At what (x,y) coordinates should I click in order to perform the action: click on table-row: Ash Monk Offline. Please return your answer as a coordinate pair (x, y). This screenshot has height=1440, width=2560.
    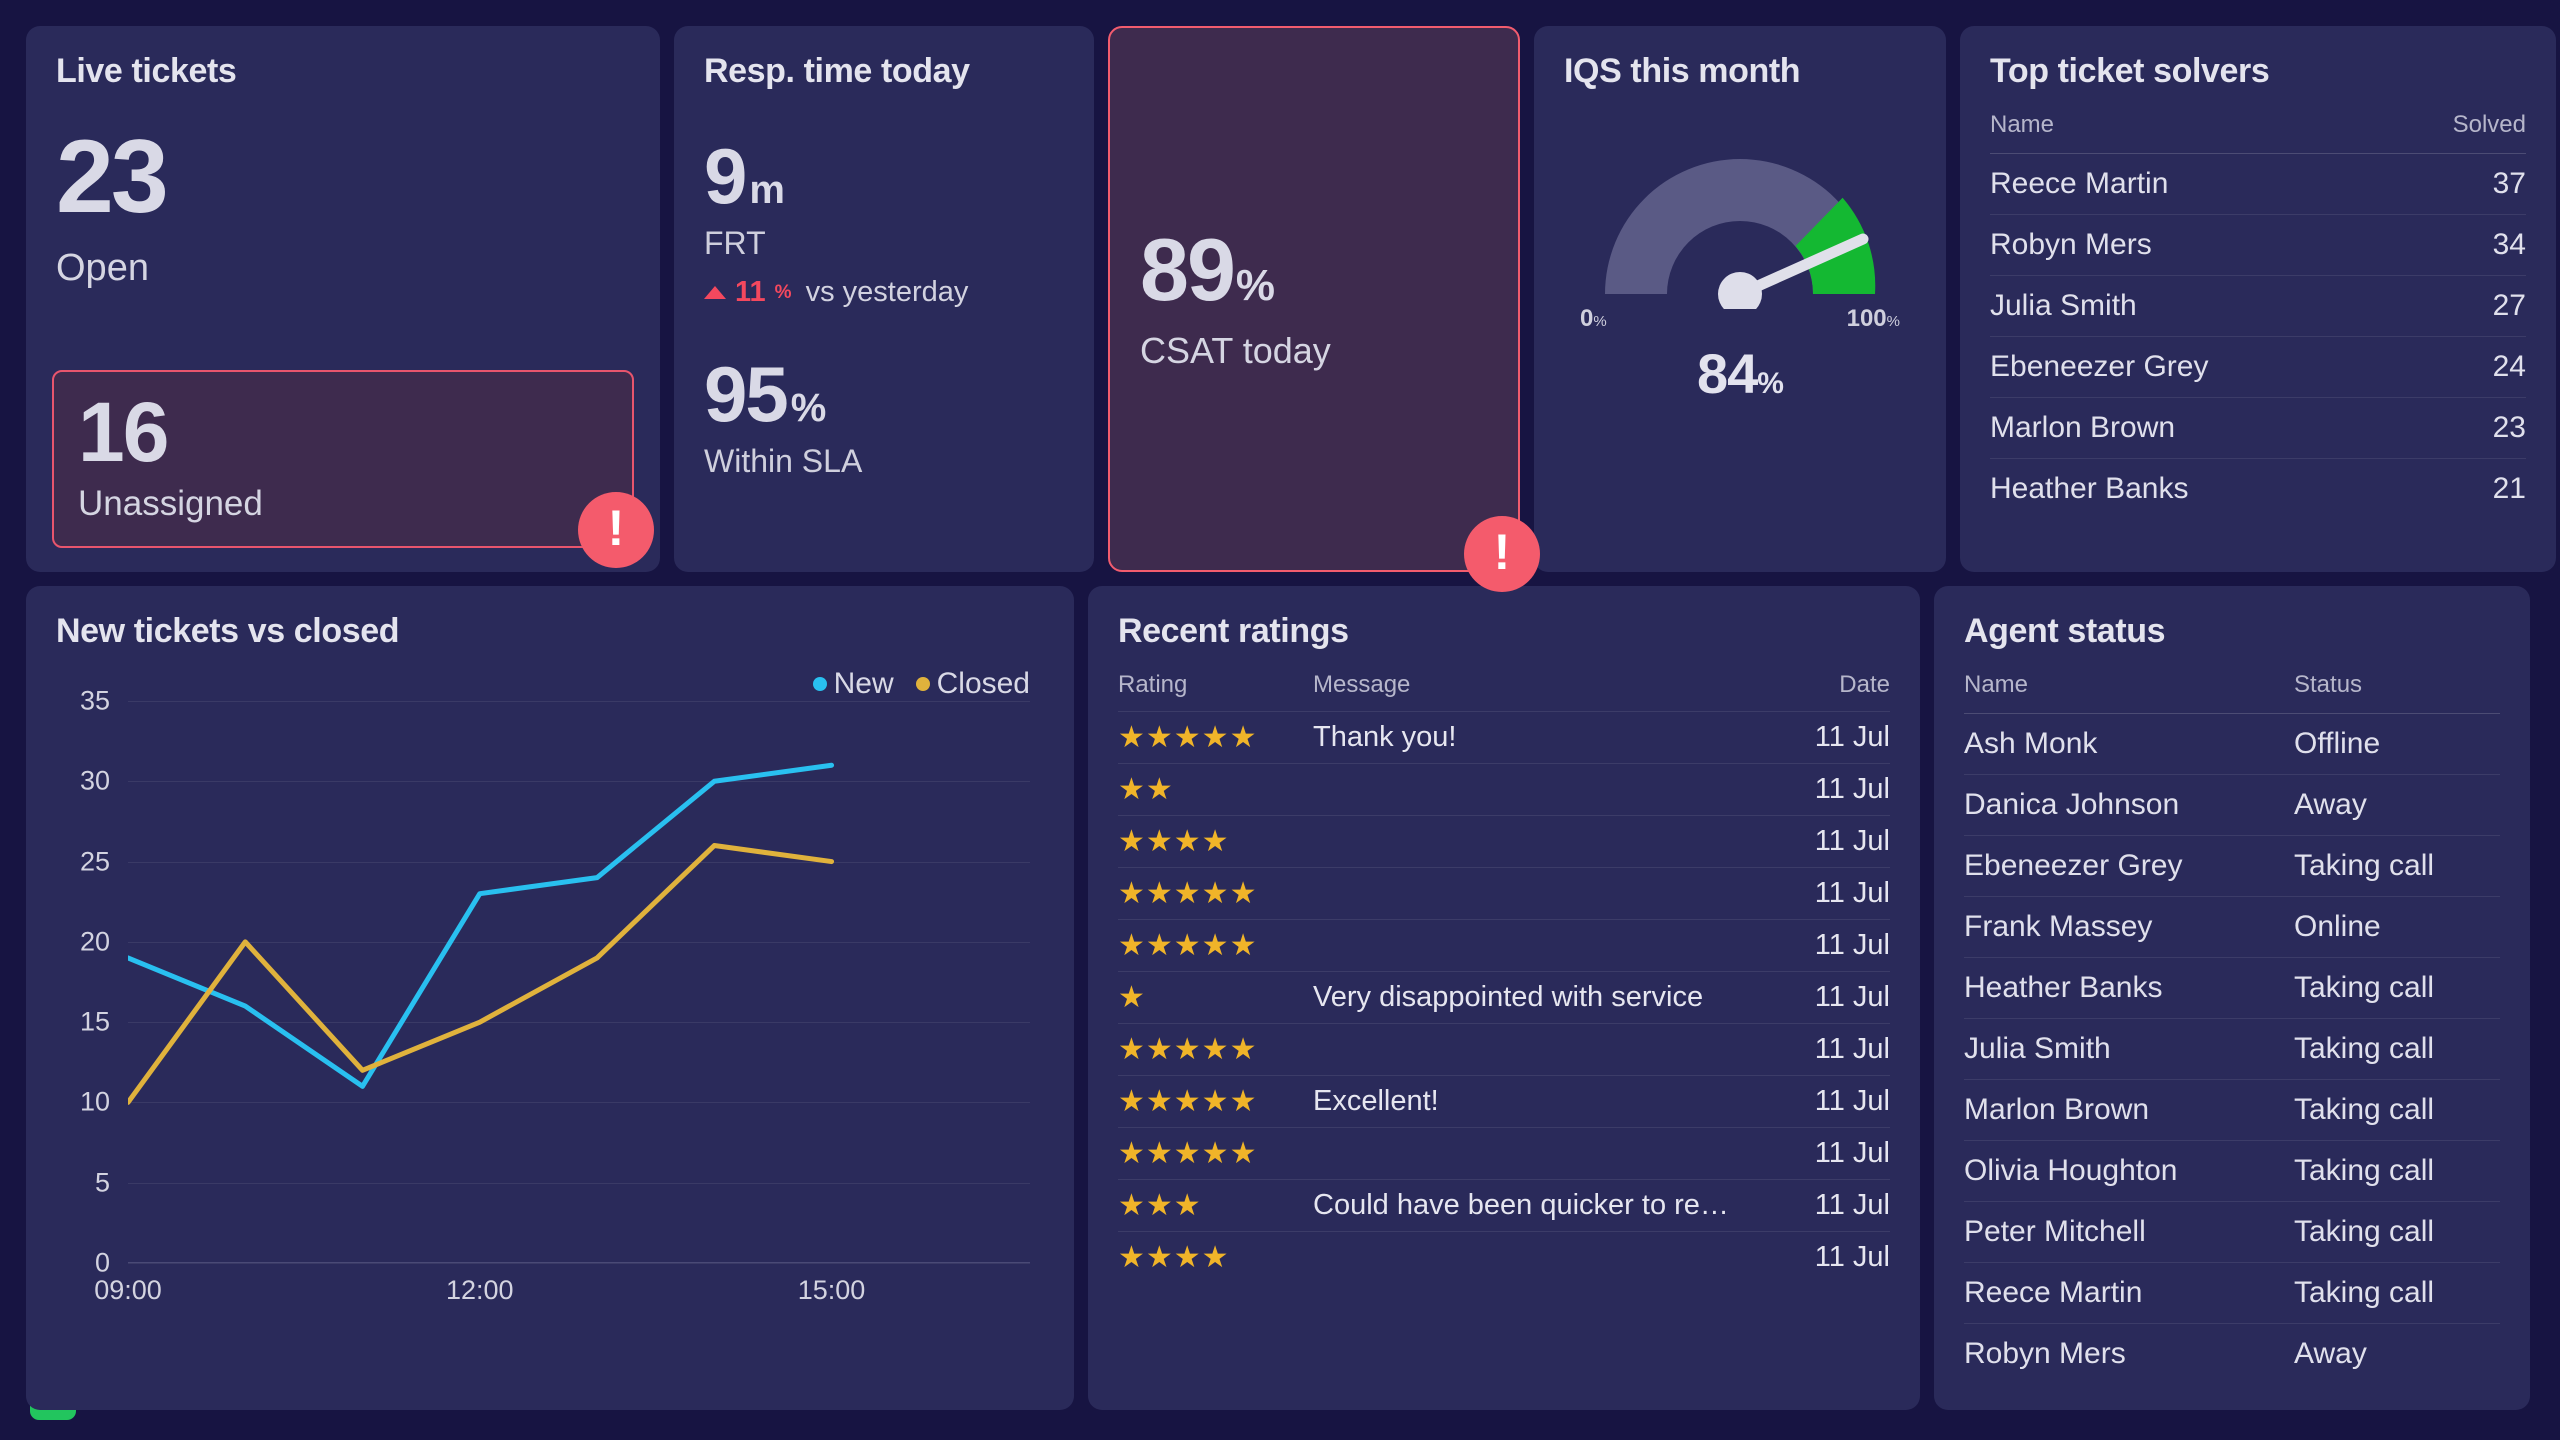
    Looking at the image, I should click on (2232, 744).